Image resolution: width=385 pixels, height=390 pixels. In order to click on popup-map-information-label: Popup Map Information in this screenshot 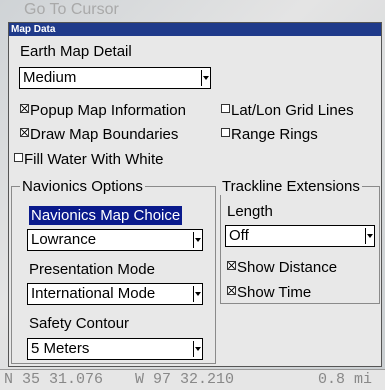, I will do `click(108, 110)`.